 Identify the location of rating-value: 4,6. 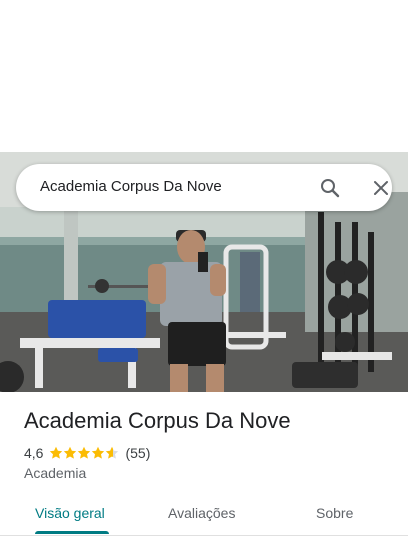
(34, 453).